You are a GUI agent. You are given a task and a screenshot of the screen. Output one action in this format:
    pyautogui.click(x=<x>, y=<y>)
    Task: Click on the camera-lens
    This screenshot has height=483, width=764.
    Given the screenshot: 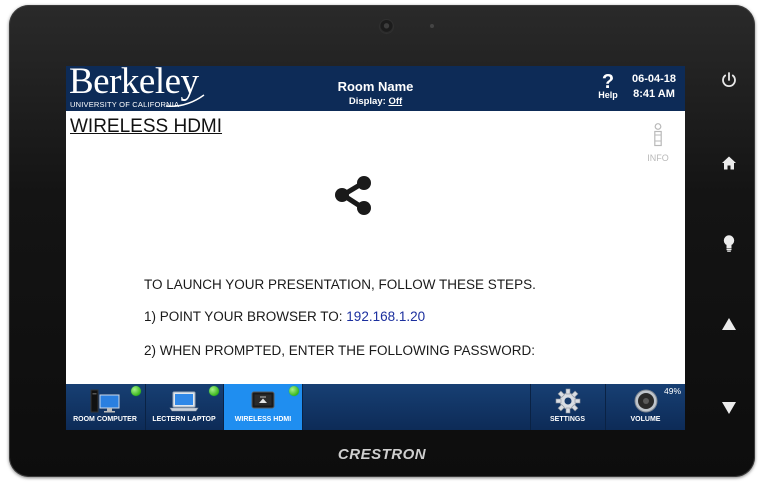 What is the action you would take?
    pyautogui.click(x=386, y=26)
    